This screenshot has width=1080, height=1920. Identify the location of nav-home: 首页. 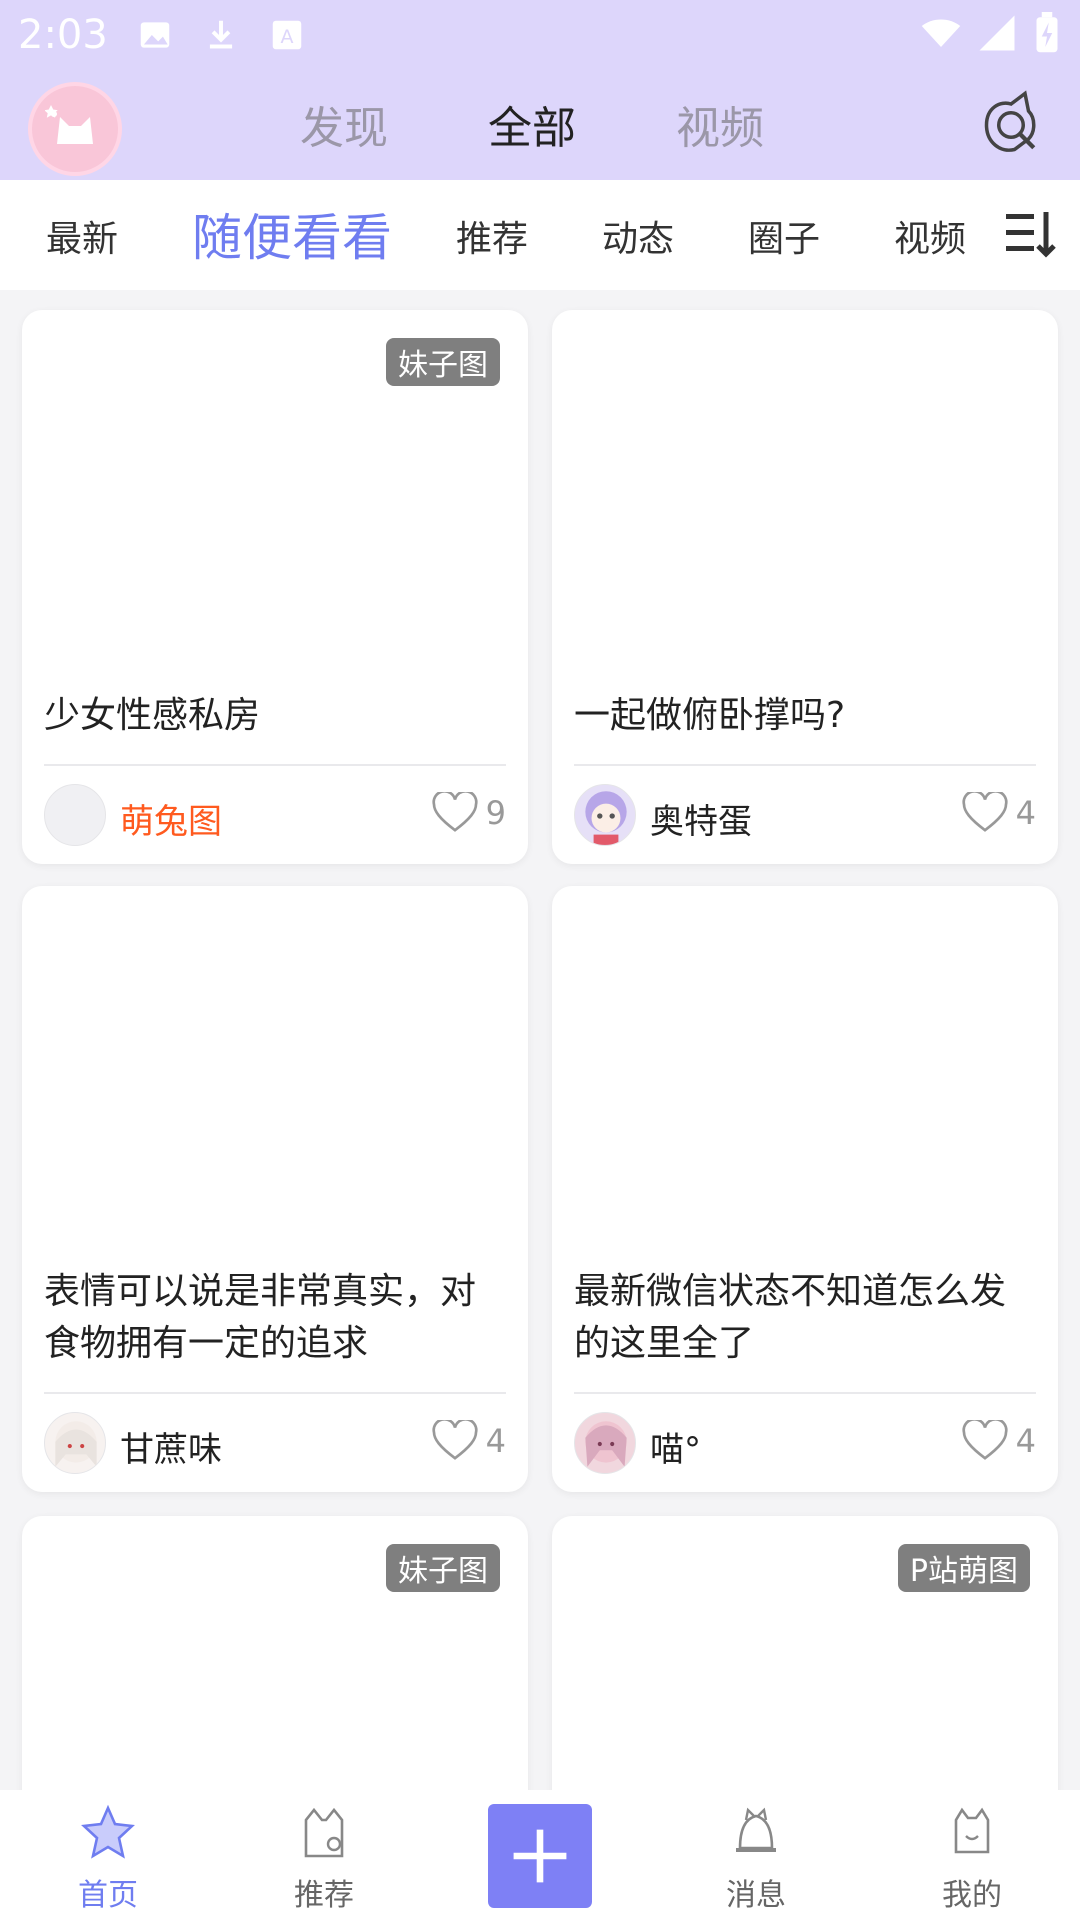
(108, 1859).